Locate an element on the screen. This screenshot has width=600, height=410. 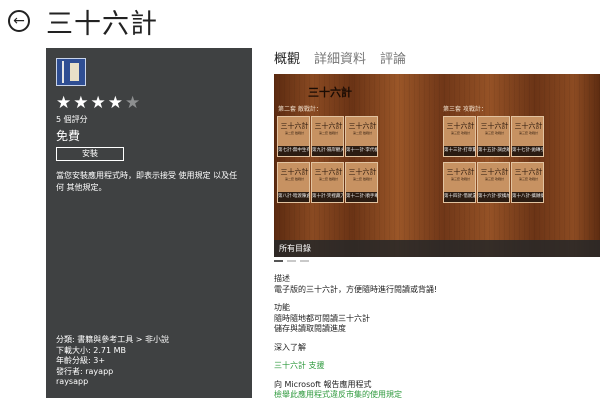
screenshot-tile: 三十六計第三套 攻戰計第十八計·擒賊擒王 is located at coordinates (527, 182).